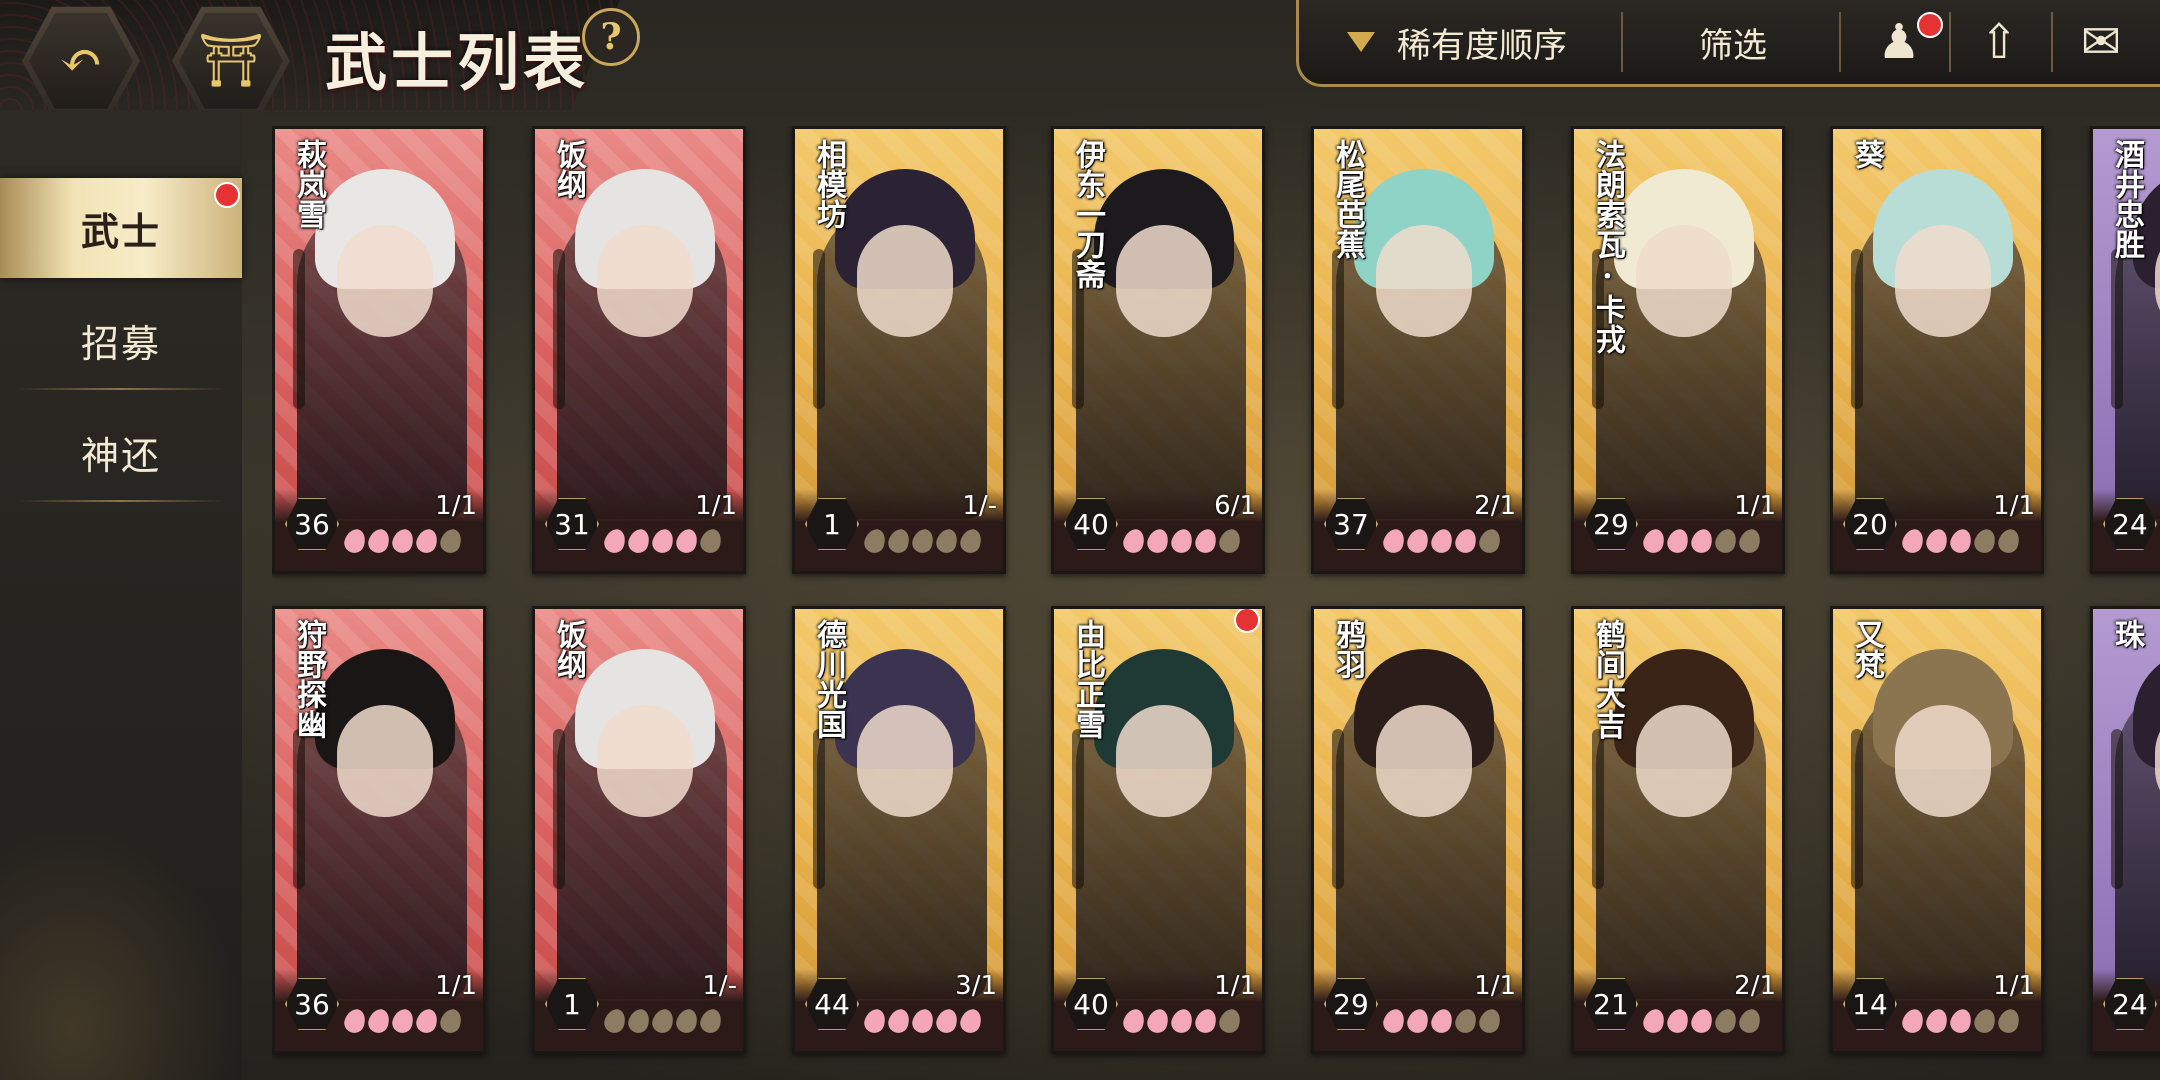 Image resolution: width=2160 pixels, height=1080 pixels. I want to click on samurai-card: 鹤间大吉 21 2/1, so click(1678, 830).